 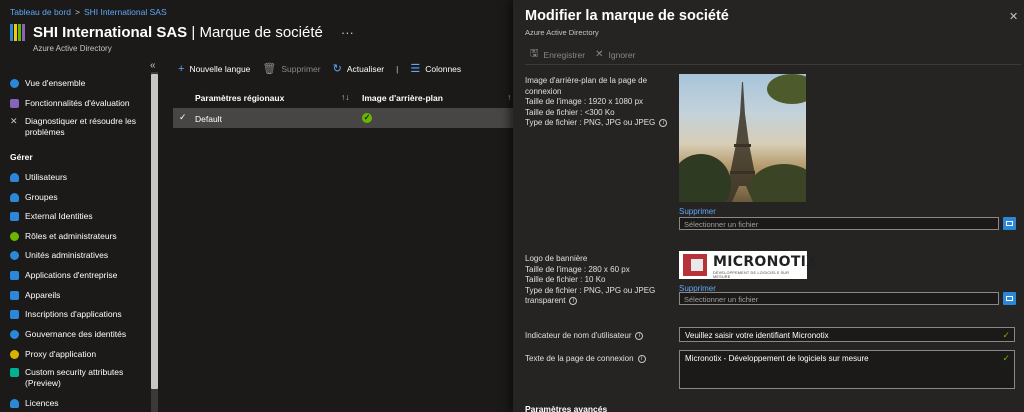 What do you see at coordinates (839, 298) in the screenshot?
I see `banner-file-input: Sélectionner un fichier` at bounding box center [839, 298].